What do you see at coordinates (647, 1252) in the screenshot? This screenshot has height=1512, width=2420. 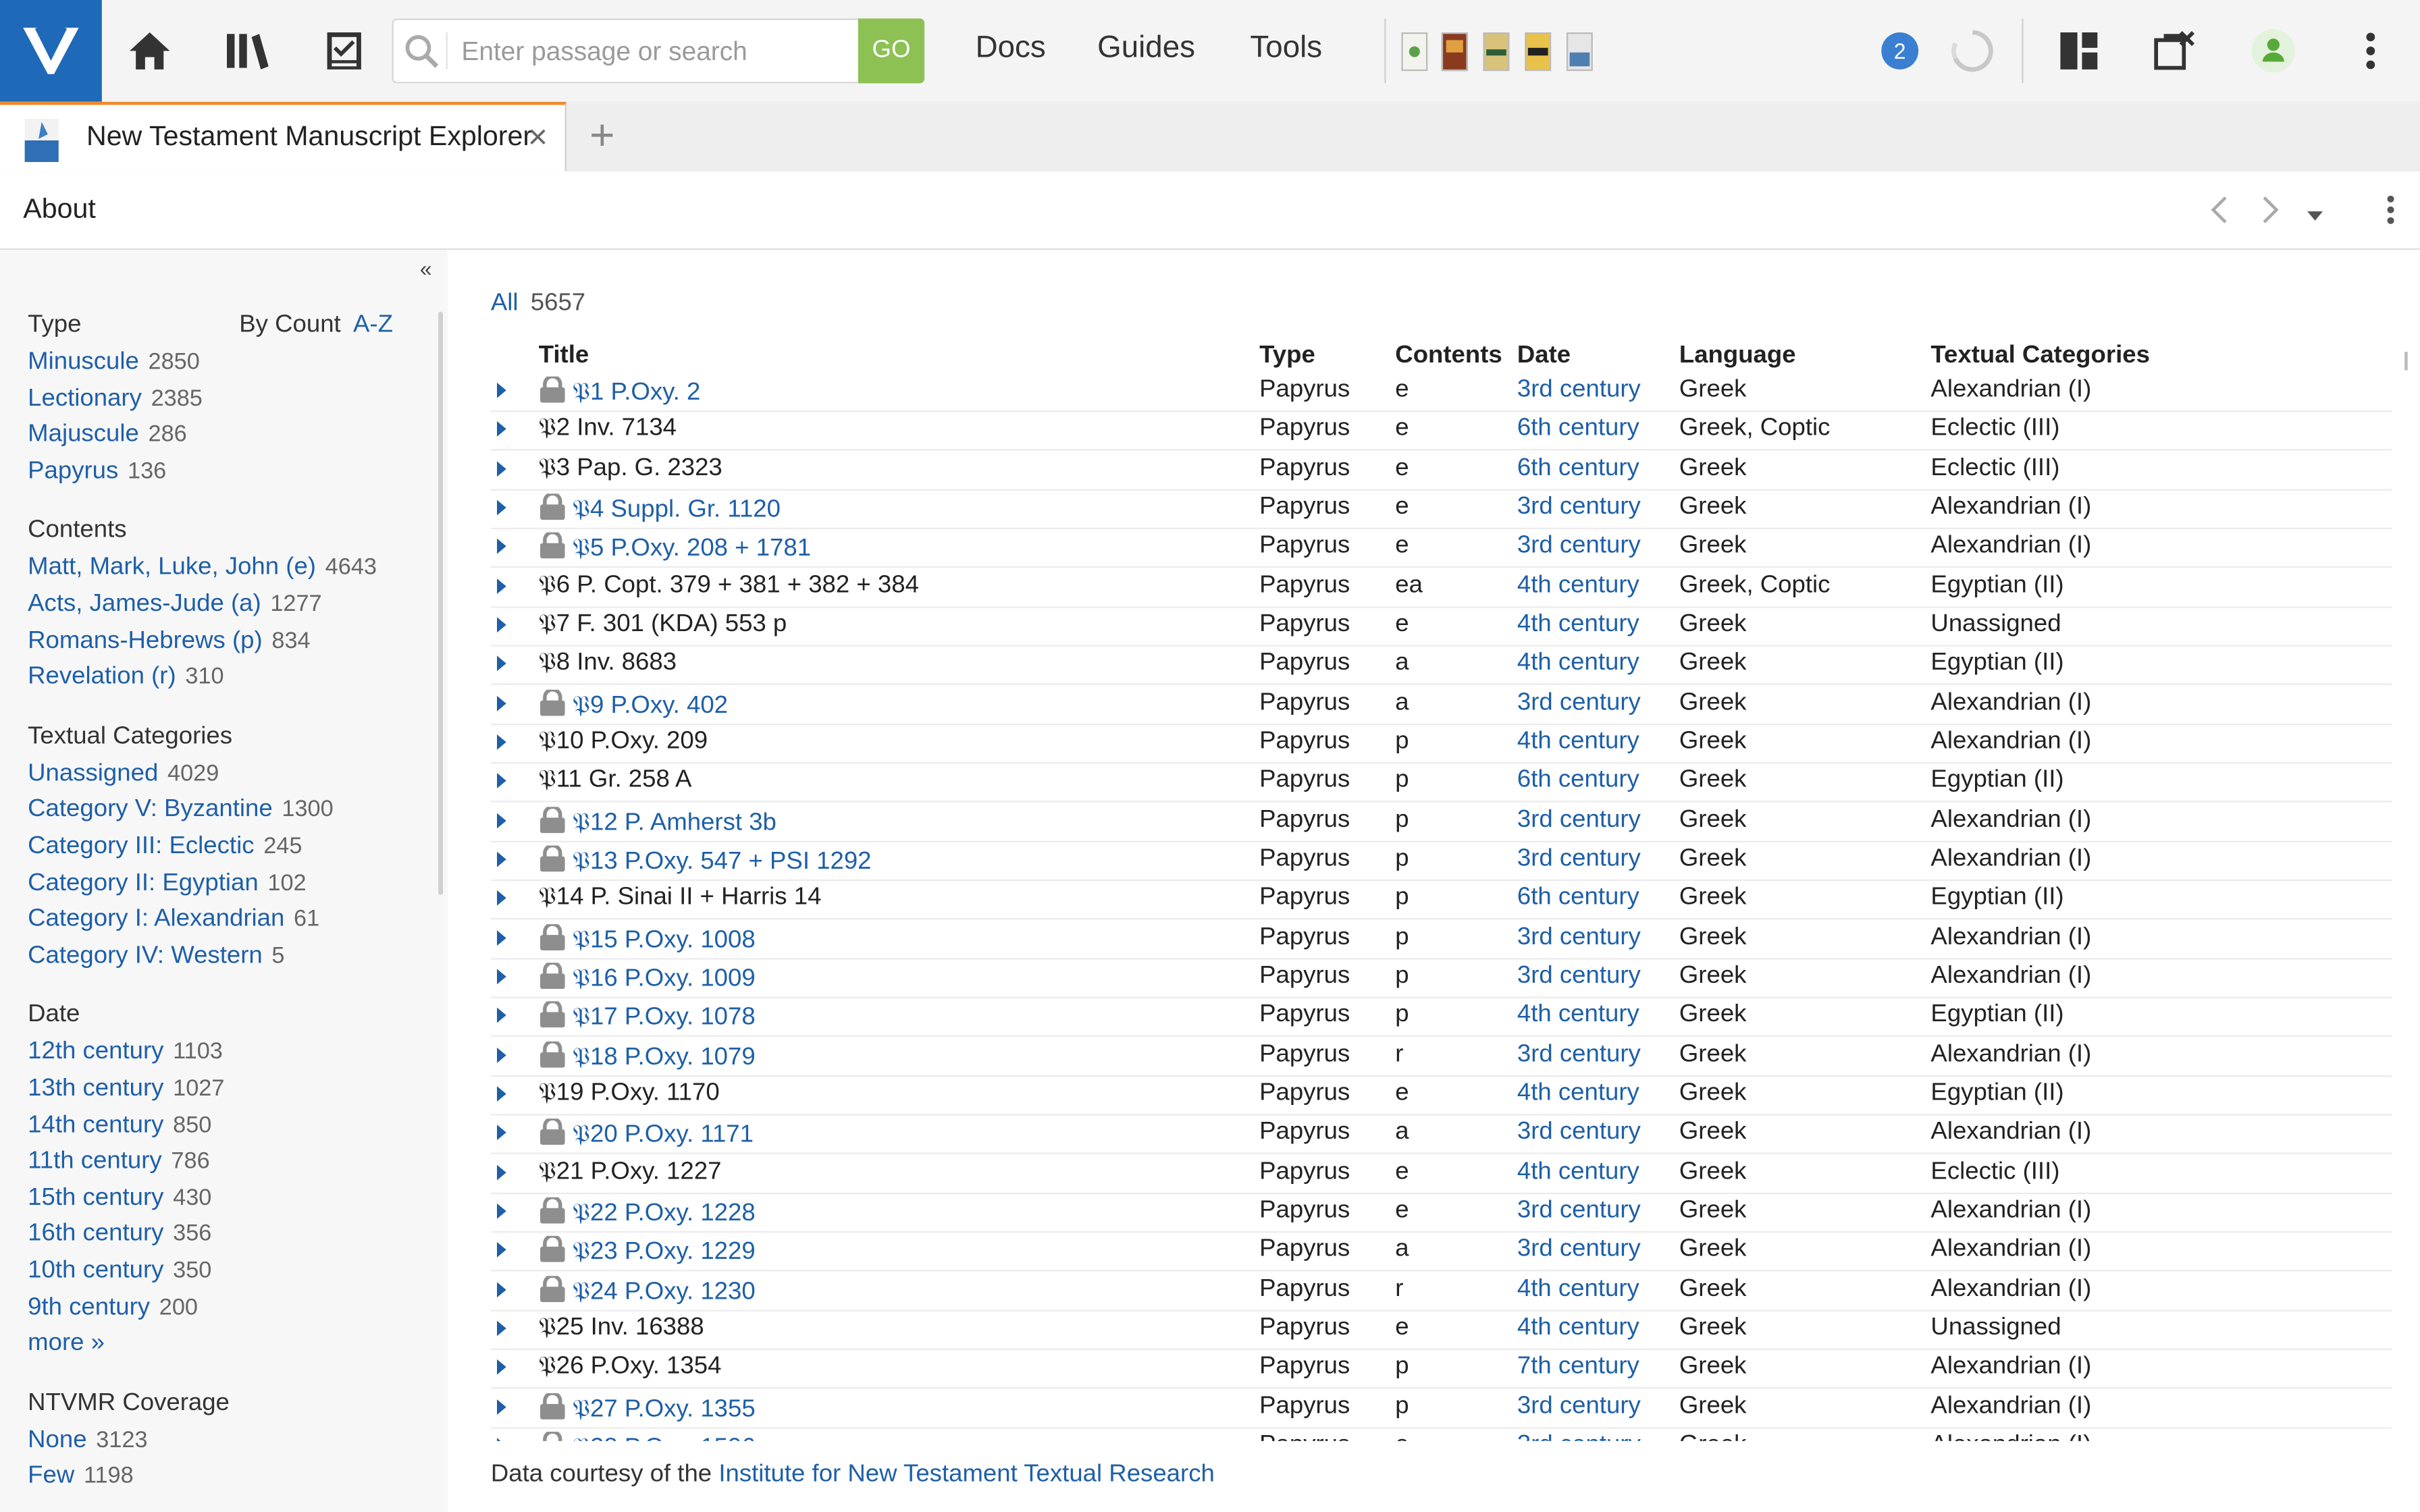 I see `row-title: 𝔓23 P.Oxy. 1229` at bounding box center [647, 1252].